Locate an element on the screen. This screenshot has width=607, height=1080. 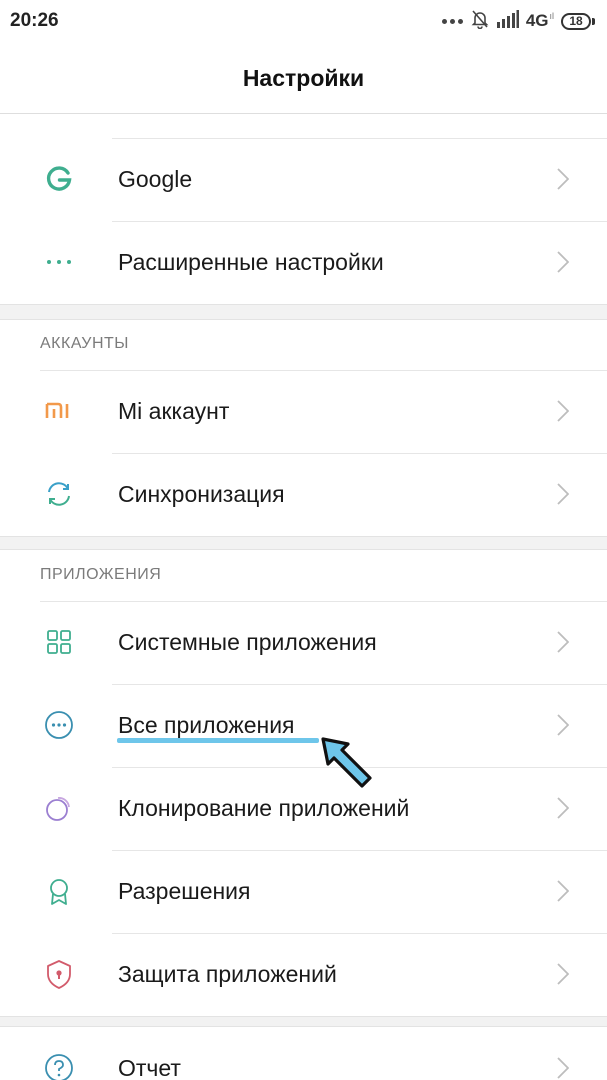
signal-icon is located at coordinates (507, 21).